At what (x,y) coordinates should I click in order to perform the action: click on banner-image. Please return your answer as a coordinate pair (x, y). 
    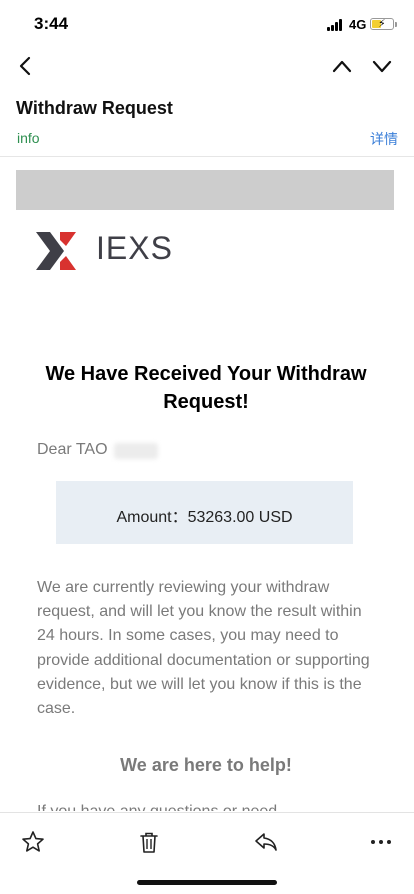
    Looking at the image, I should click on (205, 190).